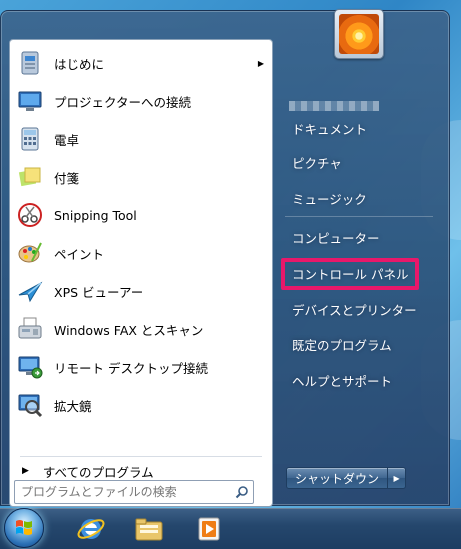 This screenshot has height=549, width=461. Describe the element at coordinates (30, 291) in the screenshot. I see `xps-viewer-icon` at that location.